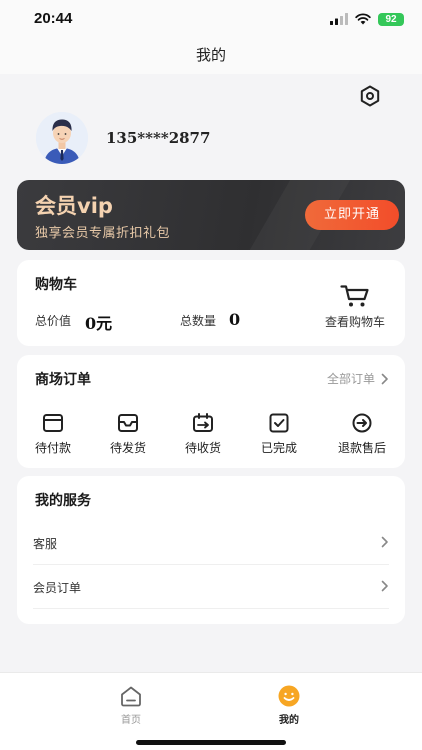 This screenshot has height=750, width=422. What do you see at coordinates (53, 434) in the screenshot?
I see `order-pending-payment: 待付款` at bounding box center [53, 434].